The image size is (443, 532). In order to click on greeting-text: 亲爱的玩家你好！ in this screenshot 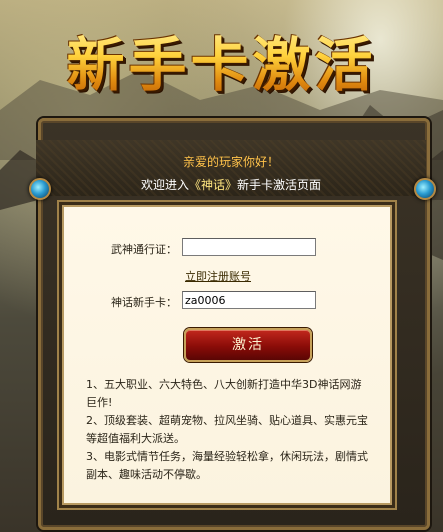, I will do `click(230, 162)`.